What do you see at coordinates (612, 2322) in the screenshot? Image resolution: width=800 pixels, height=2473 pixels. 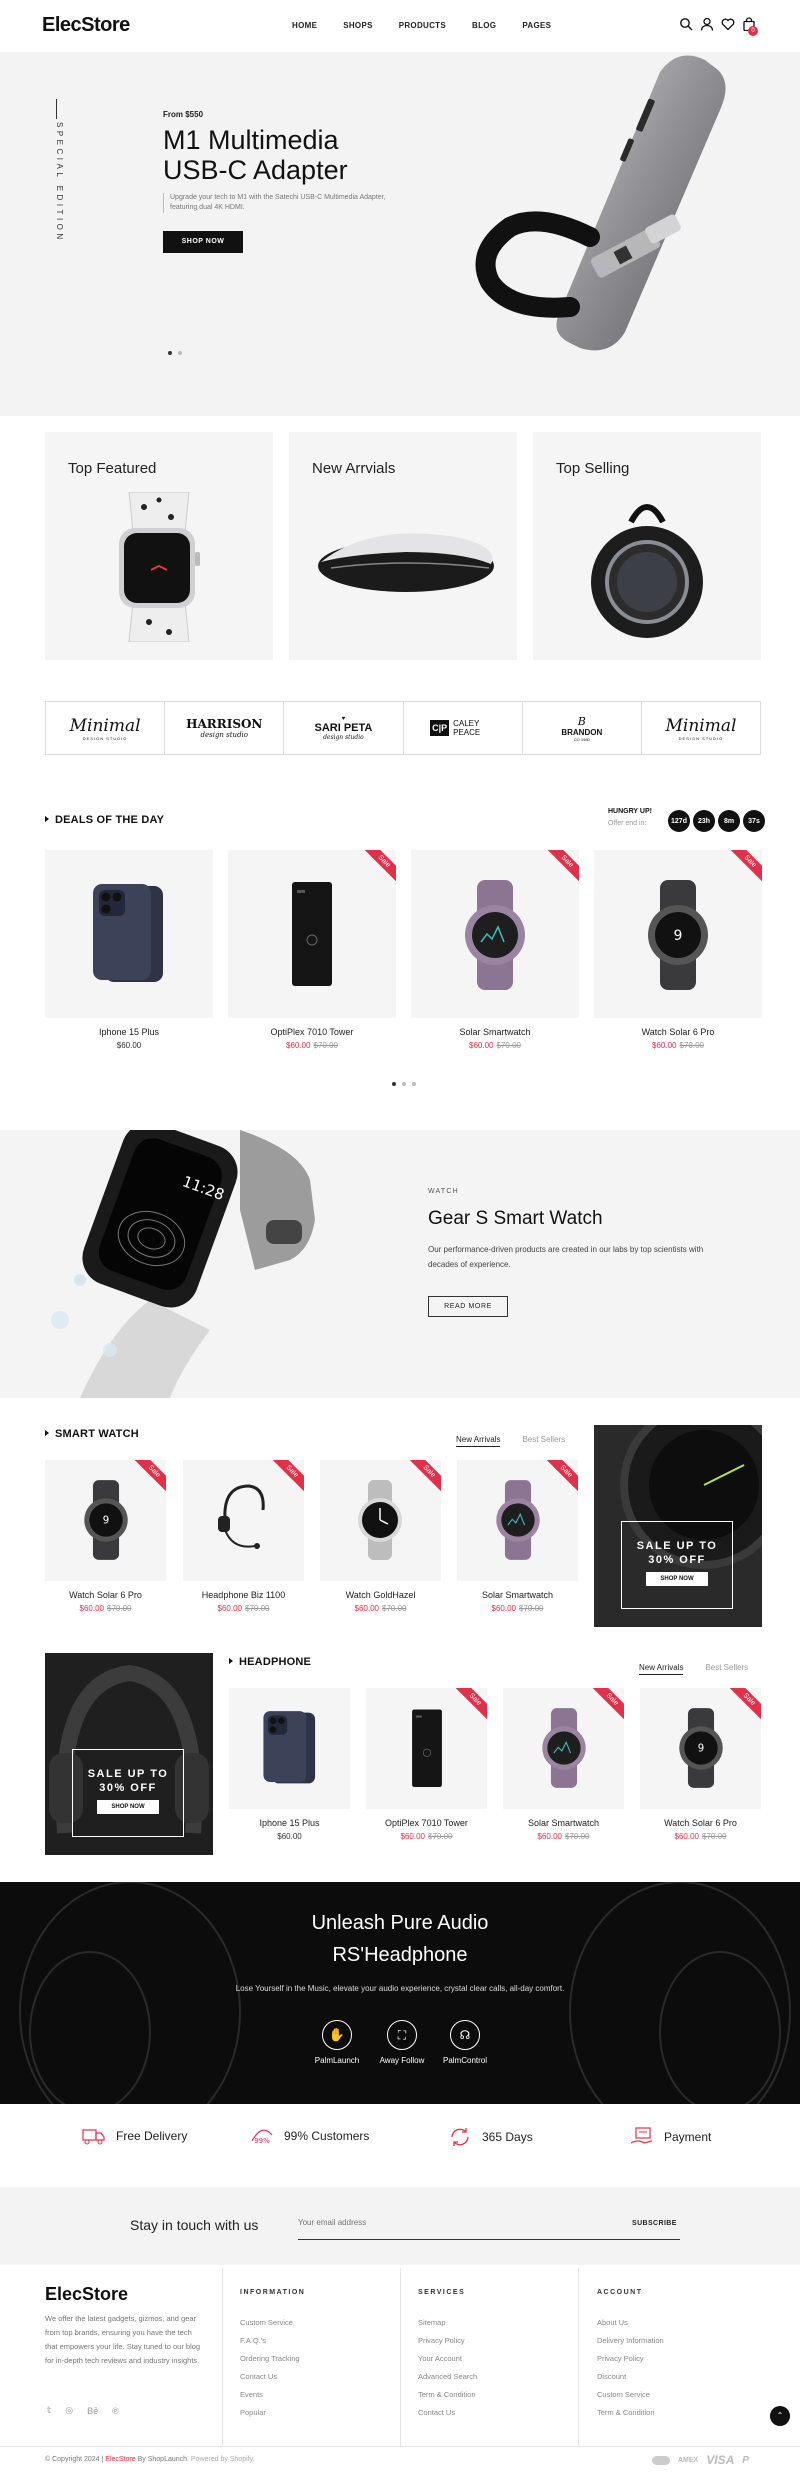 I see `footer-link: About Us` at bounding box center [612, 2322].